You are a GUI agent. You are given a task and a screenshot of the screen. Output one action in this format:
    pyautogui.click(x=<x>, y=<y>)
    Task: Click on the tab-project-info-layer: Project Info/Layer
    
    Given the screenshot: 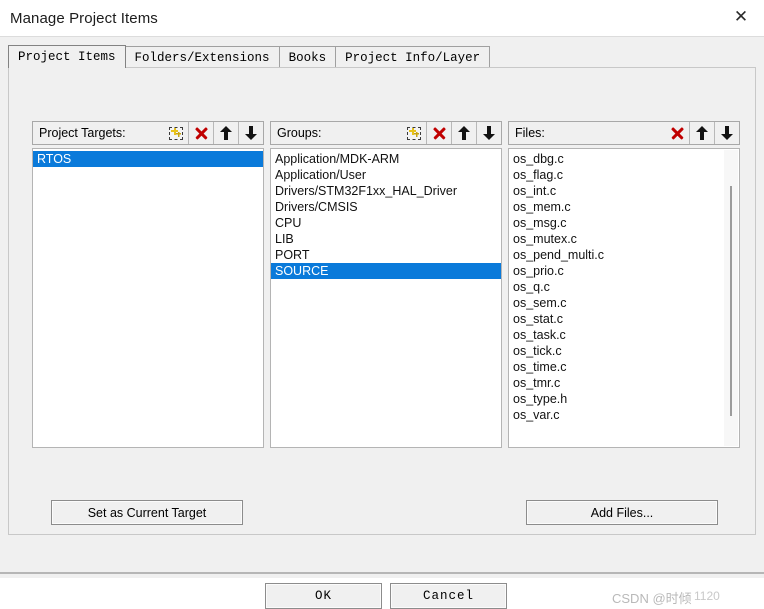 What is the action you would take?
    pyautogui.click(x=413, y=57)
    